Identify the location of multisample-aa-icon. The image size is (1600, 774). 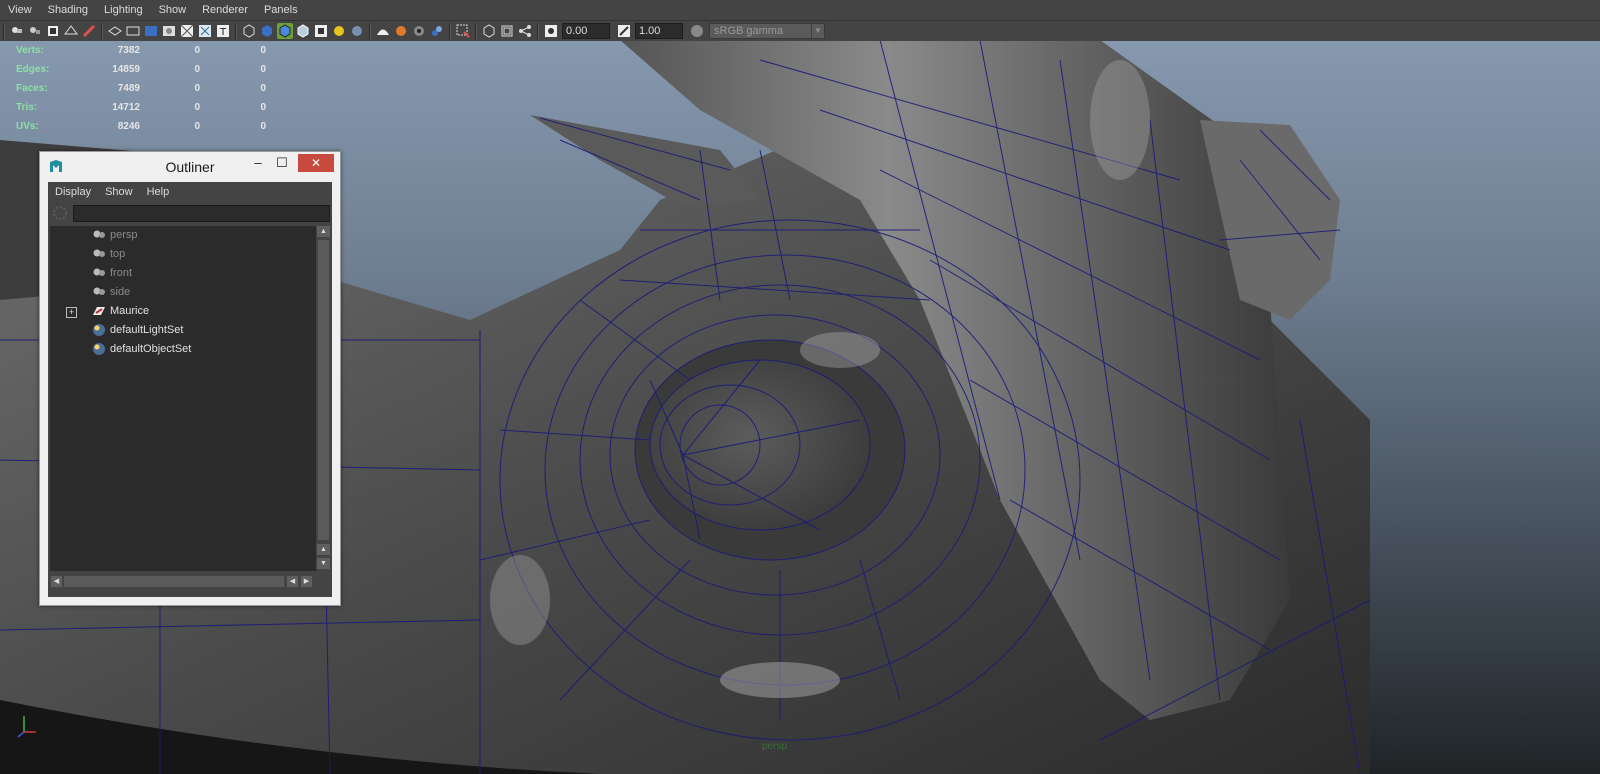
(401, 31).